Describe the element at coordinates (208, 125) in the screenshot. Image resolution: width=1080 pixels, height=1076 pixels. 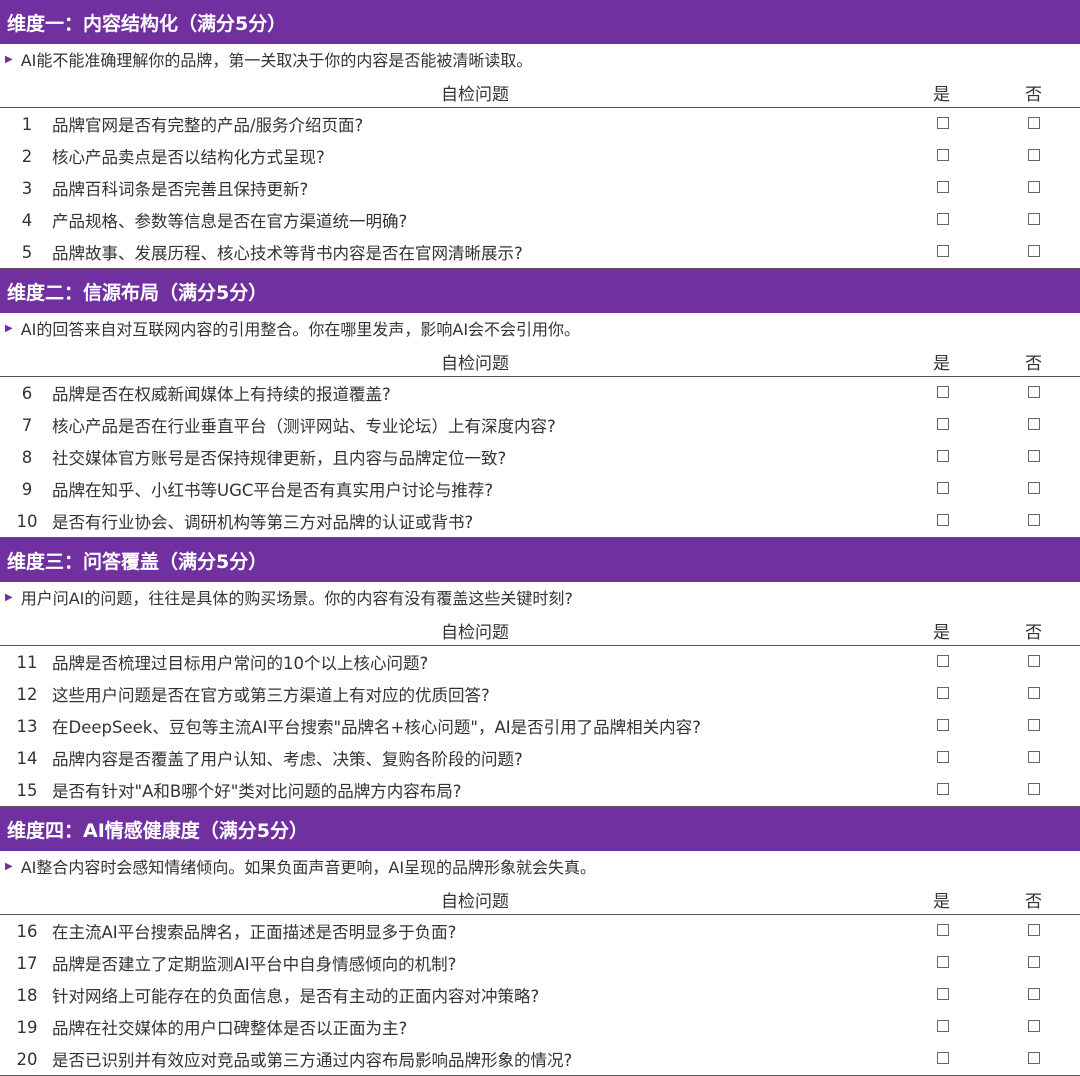
I see `question-text: 品牌官网是否有完整的产品/服务介绍页面?` at that location.